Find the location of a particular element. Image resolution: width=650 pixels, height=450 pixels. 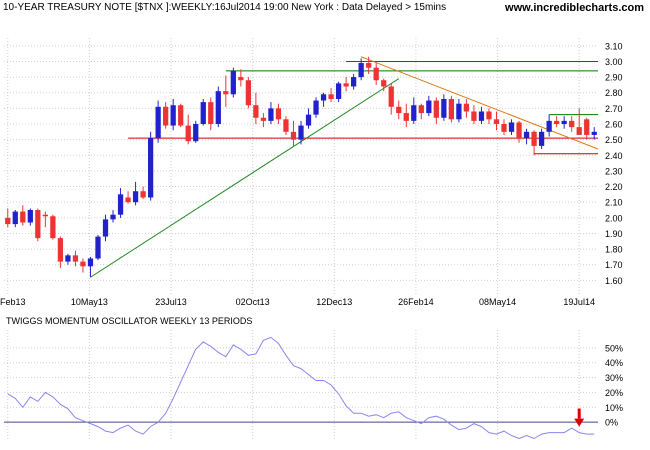

date-tick-label: 28Feb13 is located at coordinates (13, 302).